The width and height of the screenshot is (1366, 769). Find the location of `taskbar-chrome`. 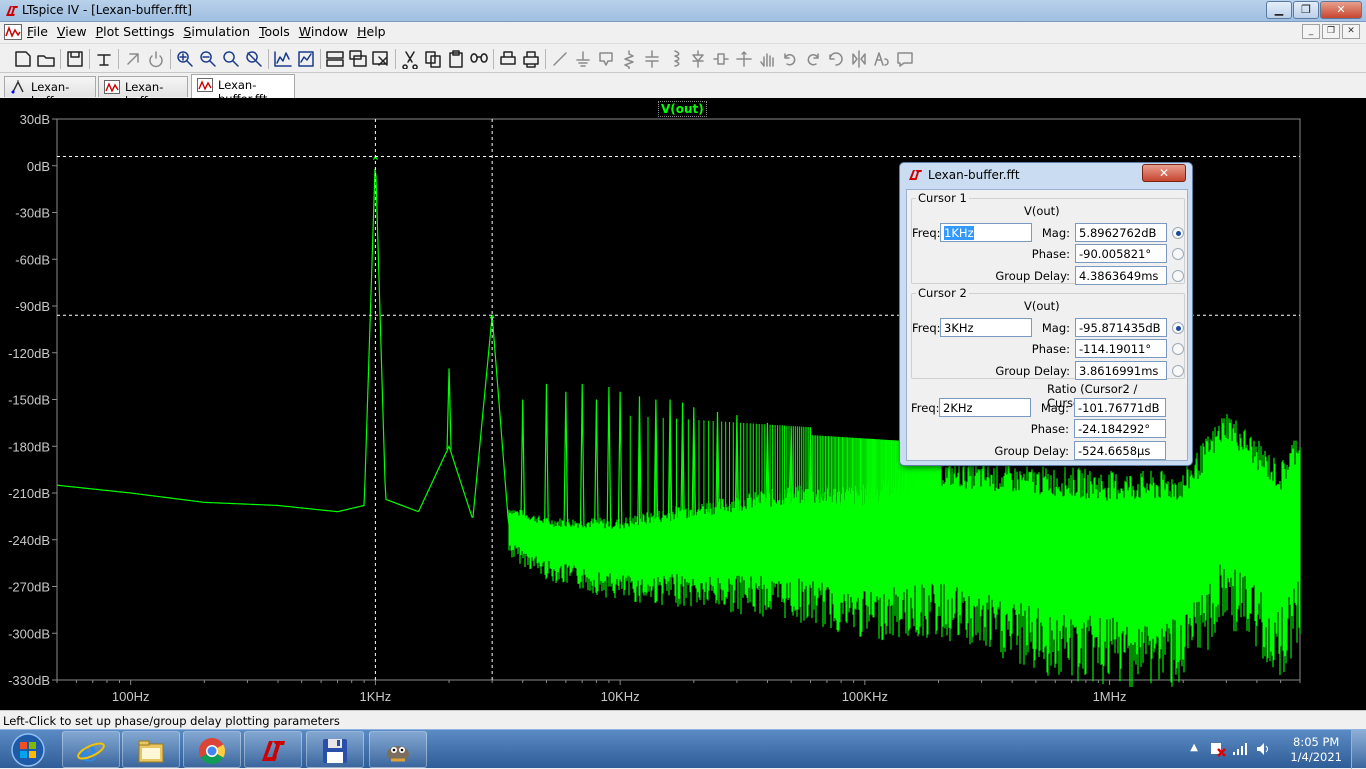

taskbar-chrome is located at coordinates (212, 749).